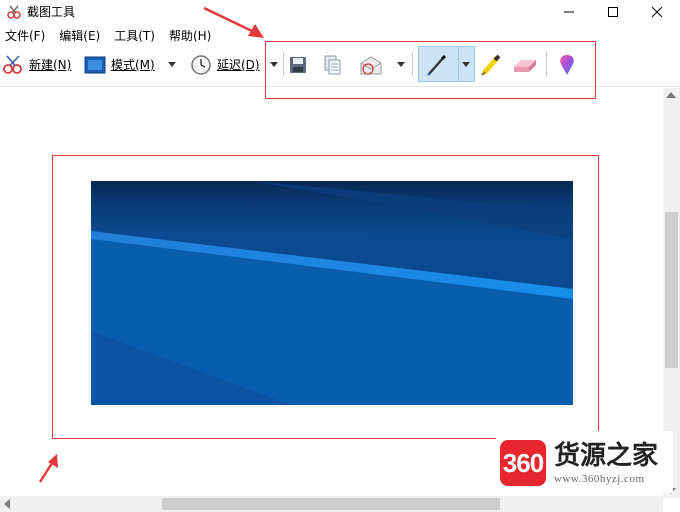 The height and width of the screenshot is (512, 680). I want to click on menu-edit: 编辑(E), so click(79, 36).